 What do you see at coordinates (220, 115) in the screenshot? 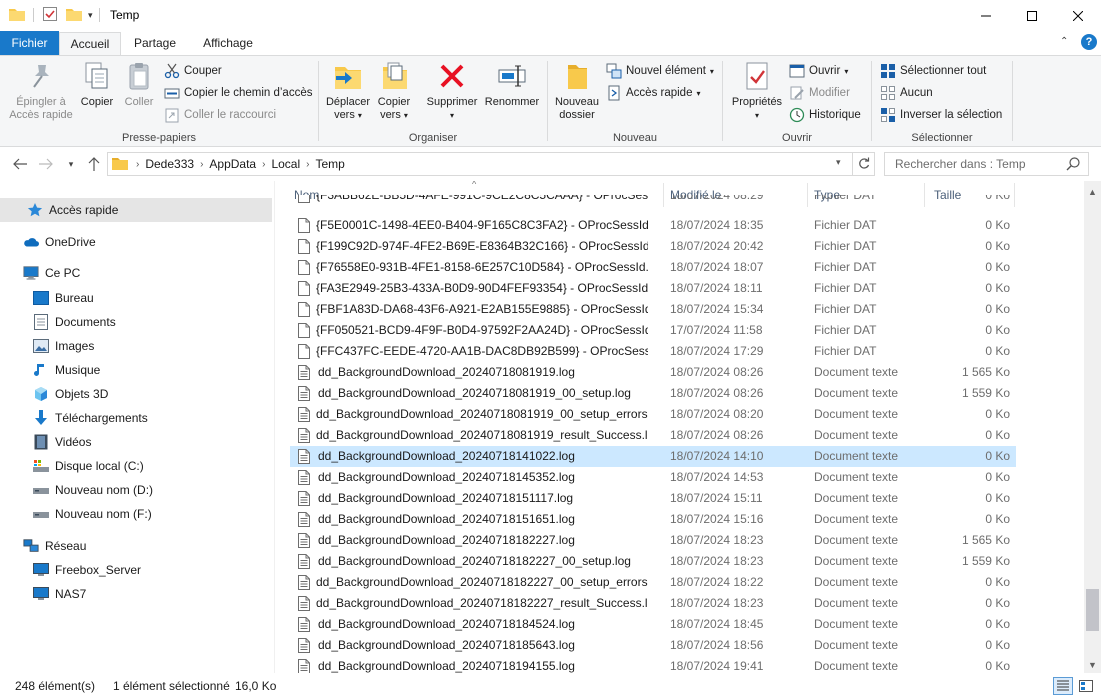
I see `paste-shortcut-button: Coller le raccourci` at bounding box center [220, 115].